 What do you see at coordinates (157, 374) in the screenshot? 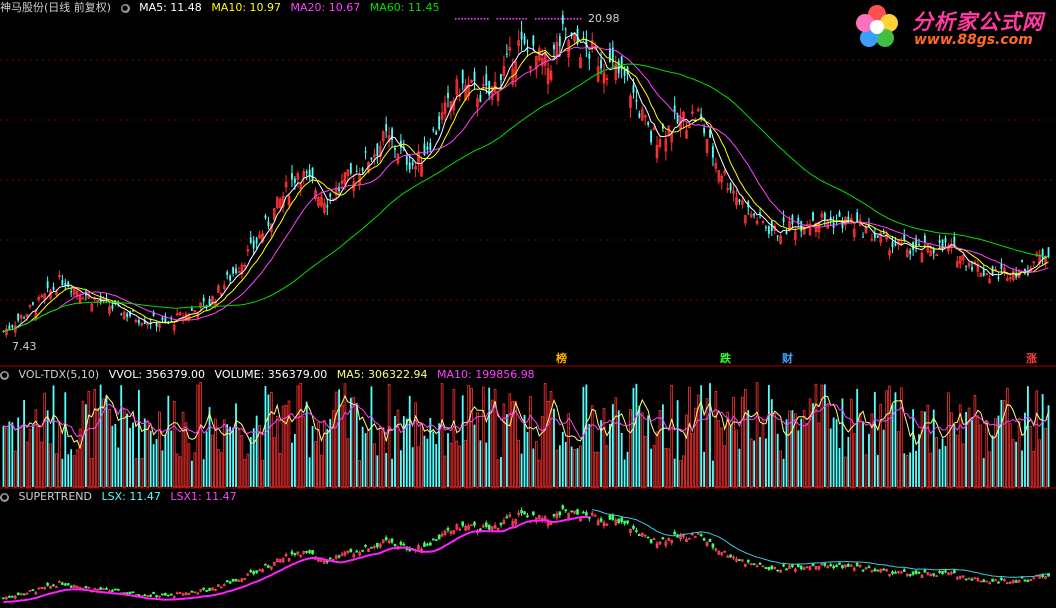
I see `vvol-readout: VVOL: 356379.00` at bounding box center [157, 374].